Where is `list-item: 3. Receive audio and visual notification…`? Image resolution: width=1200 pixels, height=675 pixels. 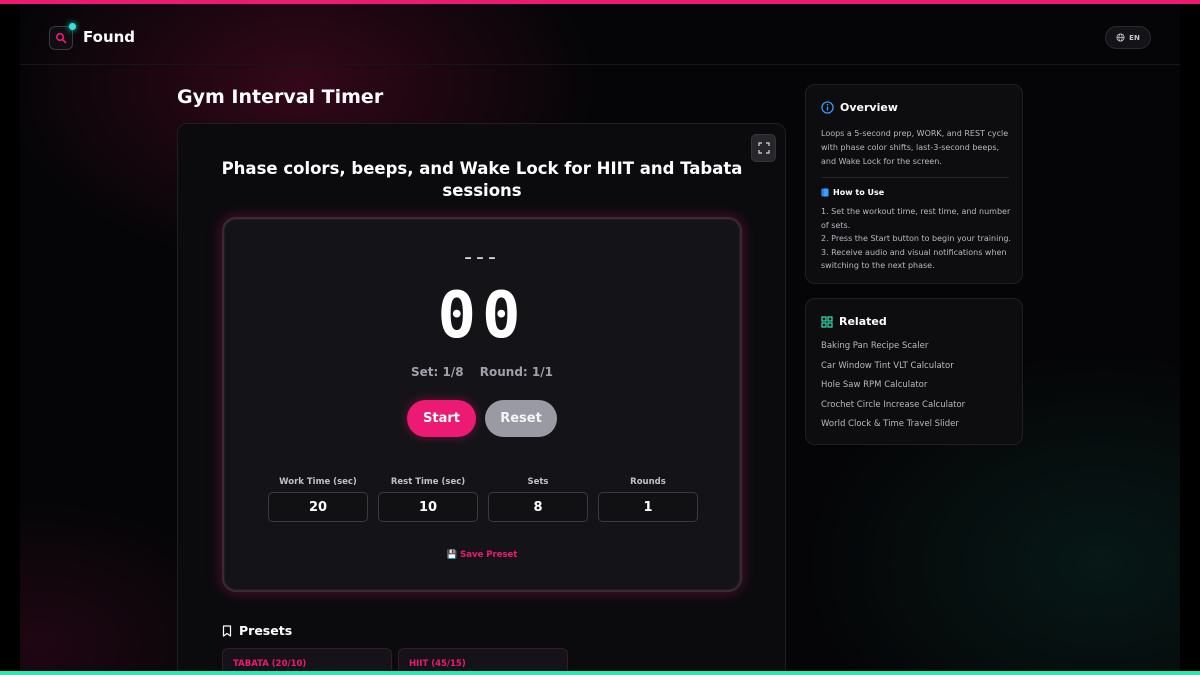 list-item: 3. Receive audio and visual notification… is located at coordinates (914, 259).